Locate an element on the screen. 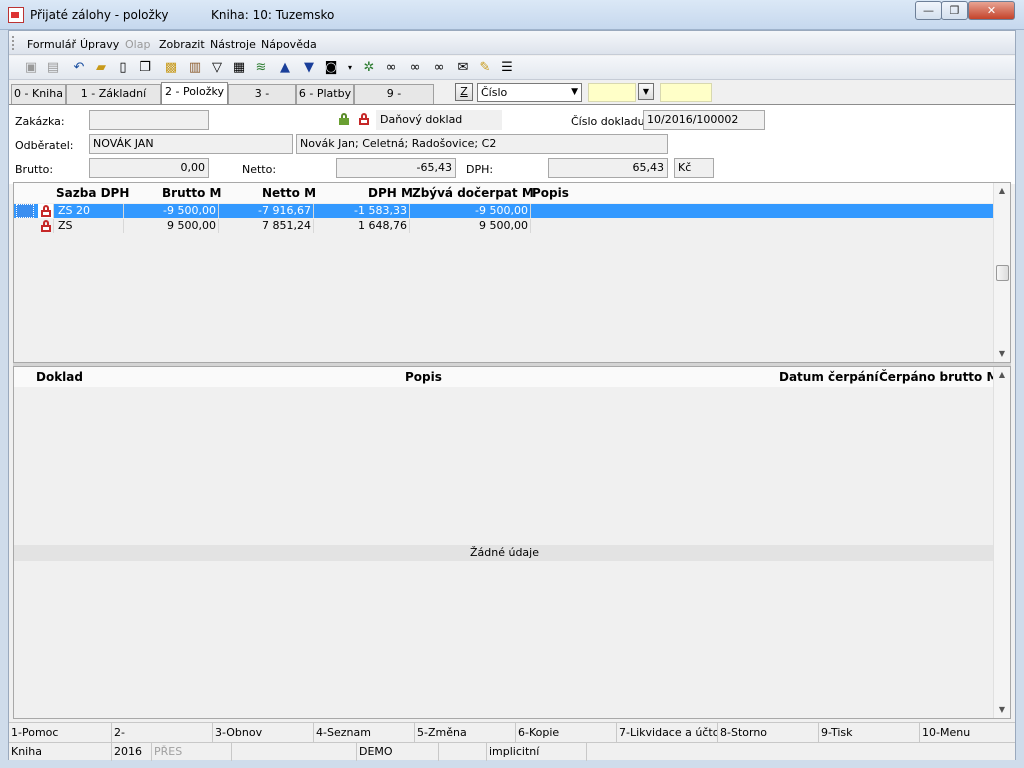 The height and width of the screenshot is (768, 1024). save-as-icon: ▤ is located at coordinates (53, 68).